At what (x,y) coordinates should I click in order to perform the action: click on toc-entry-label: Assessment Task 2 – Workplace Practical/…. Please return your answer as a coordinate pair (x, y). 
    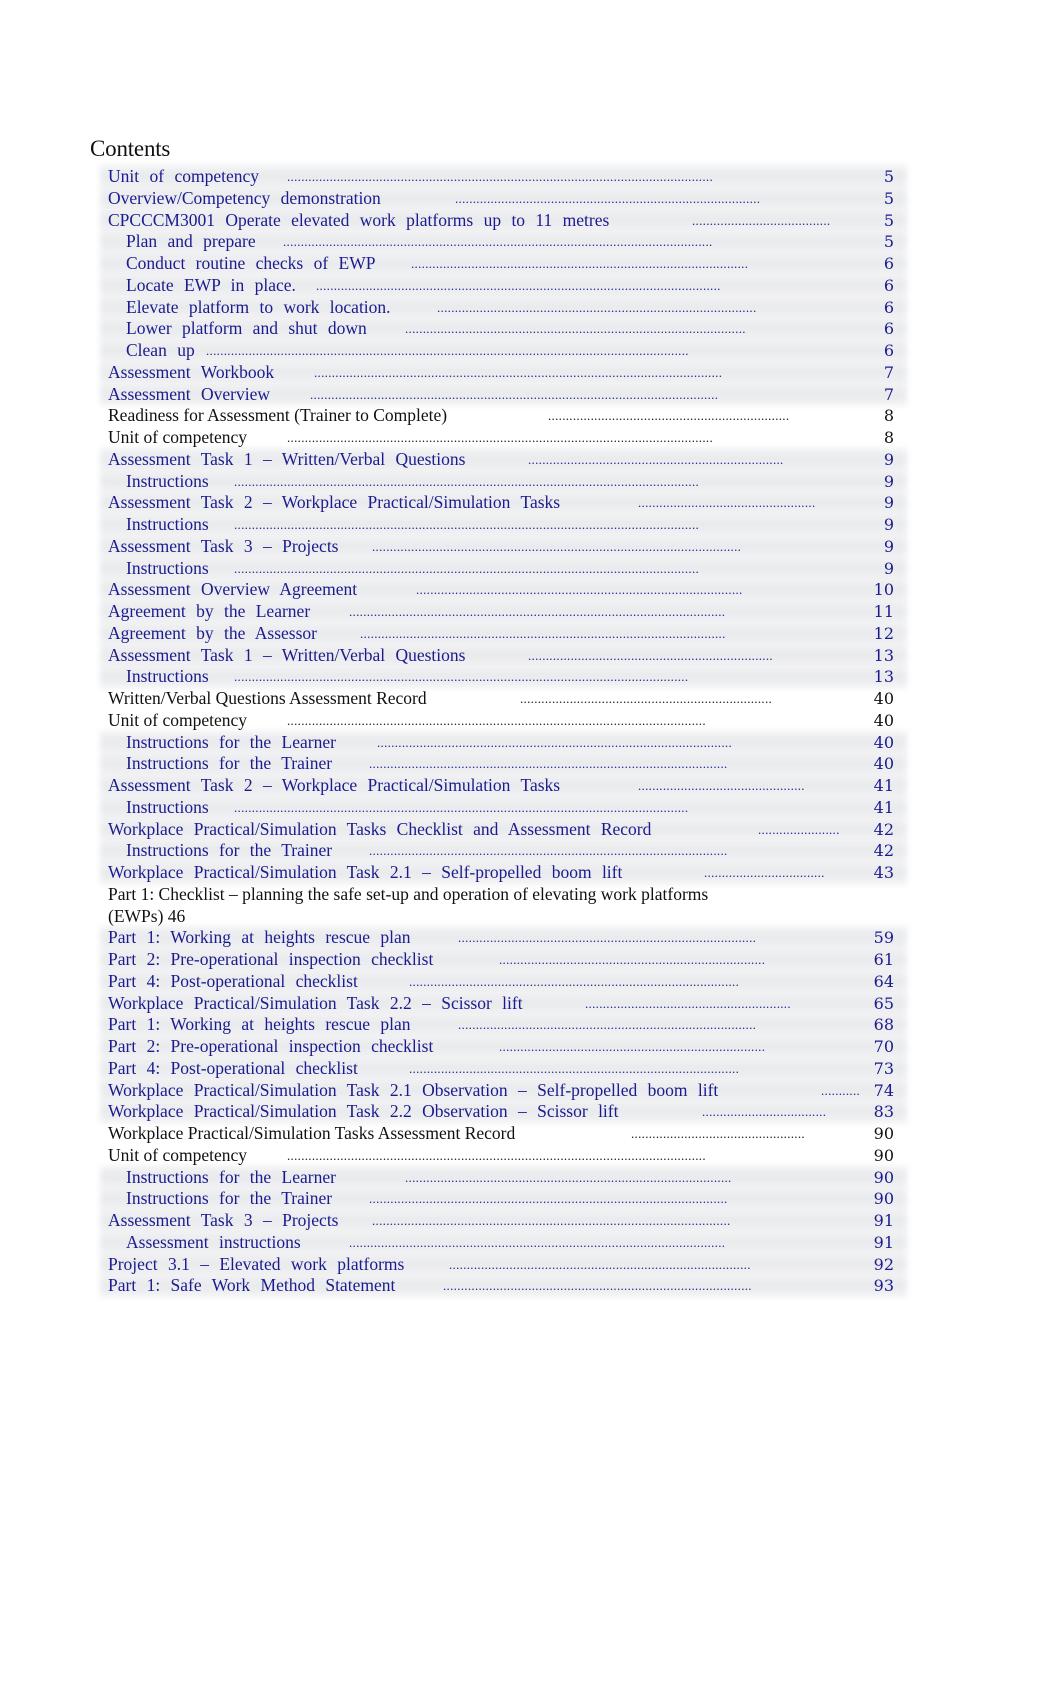
    Looking at the image, I should click on (334, 503).